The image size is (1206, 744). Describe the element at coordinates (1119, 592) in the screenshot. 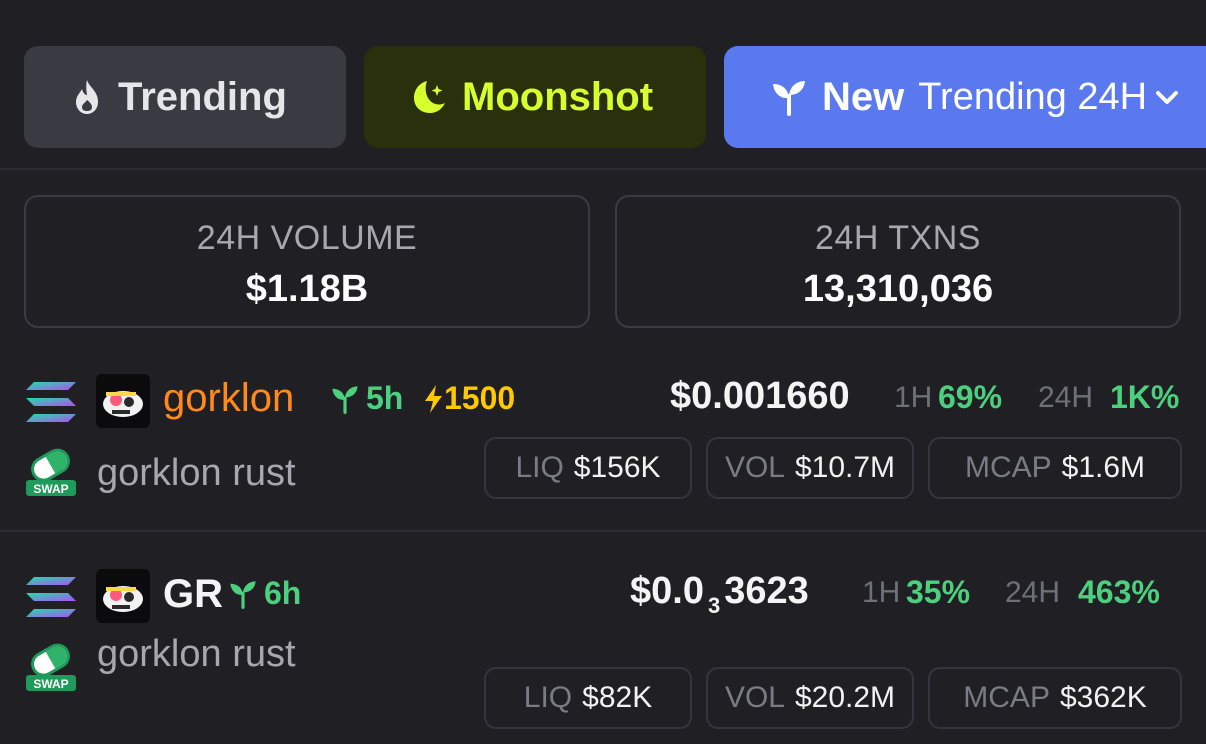

I see `change-24h-value: 463%` at that location.